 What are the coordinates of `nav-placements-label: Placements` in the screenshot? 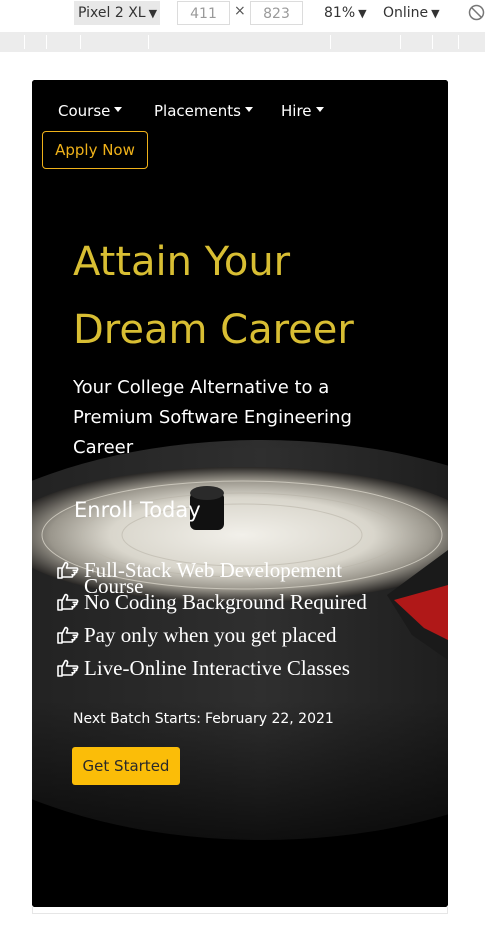 It's located at (197, 111).